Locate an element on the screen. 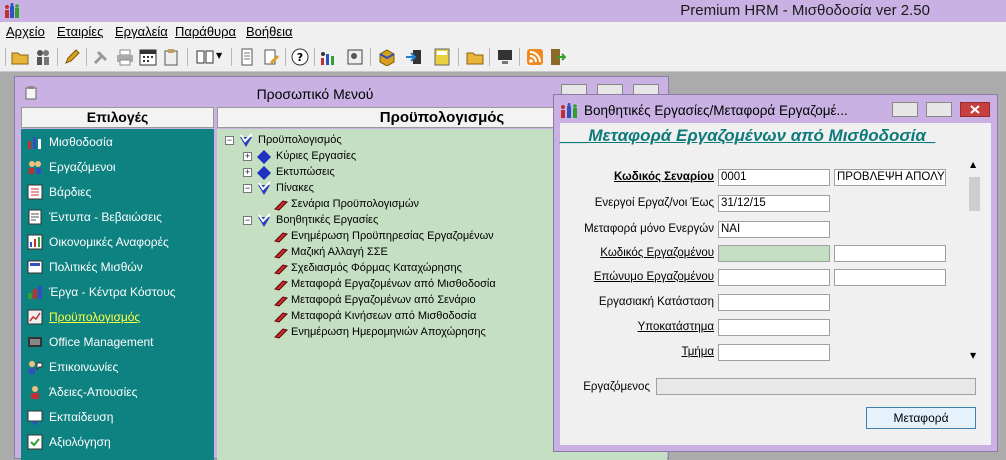 Image resolution: width=1006 pixels, height=460 pixels. menu-companies: Εταιρίες is located at coordinates (80, 31).